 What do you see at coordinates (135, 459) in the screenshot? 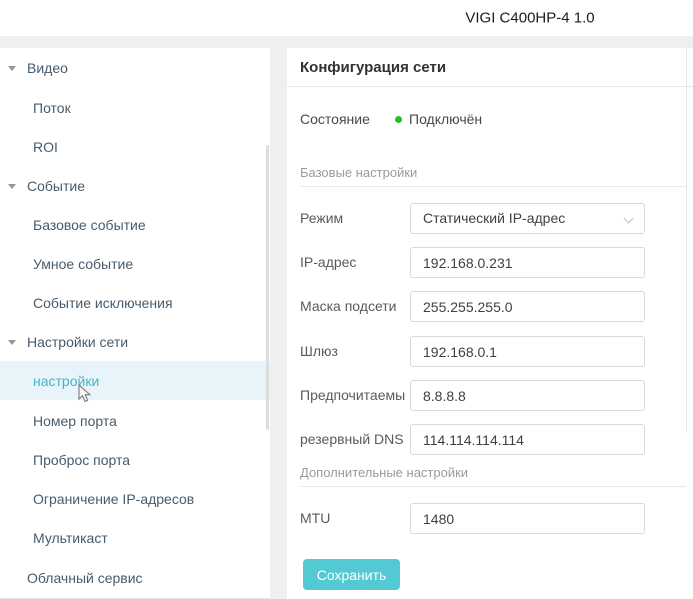
I see `sidebar-item-port-forwarding: Проброс порта` at bounding box center [135, 459].